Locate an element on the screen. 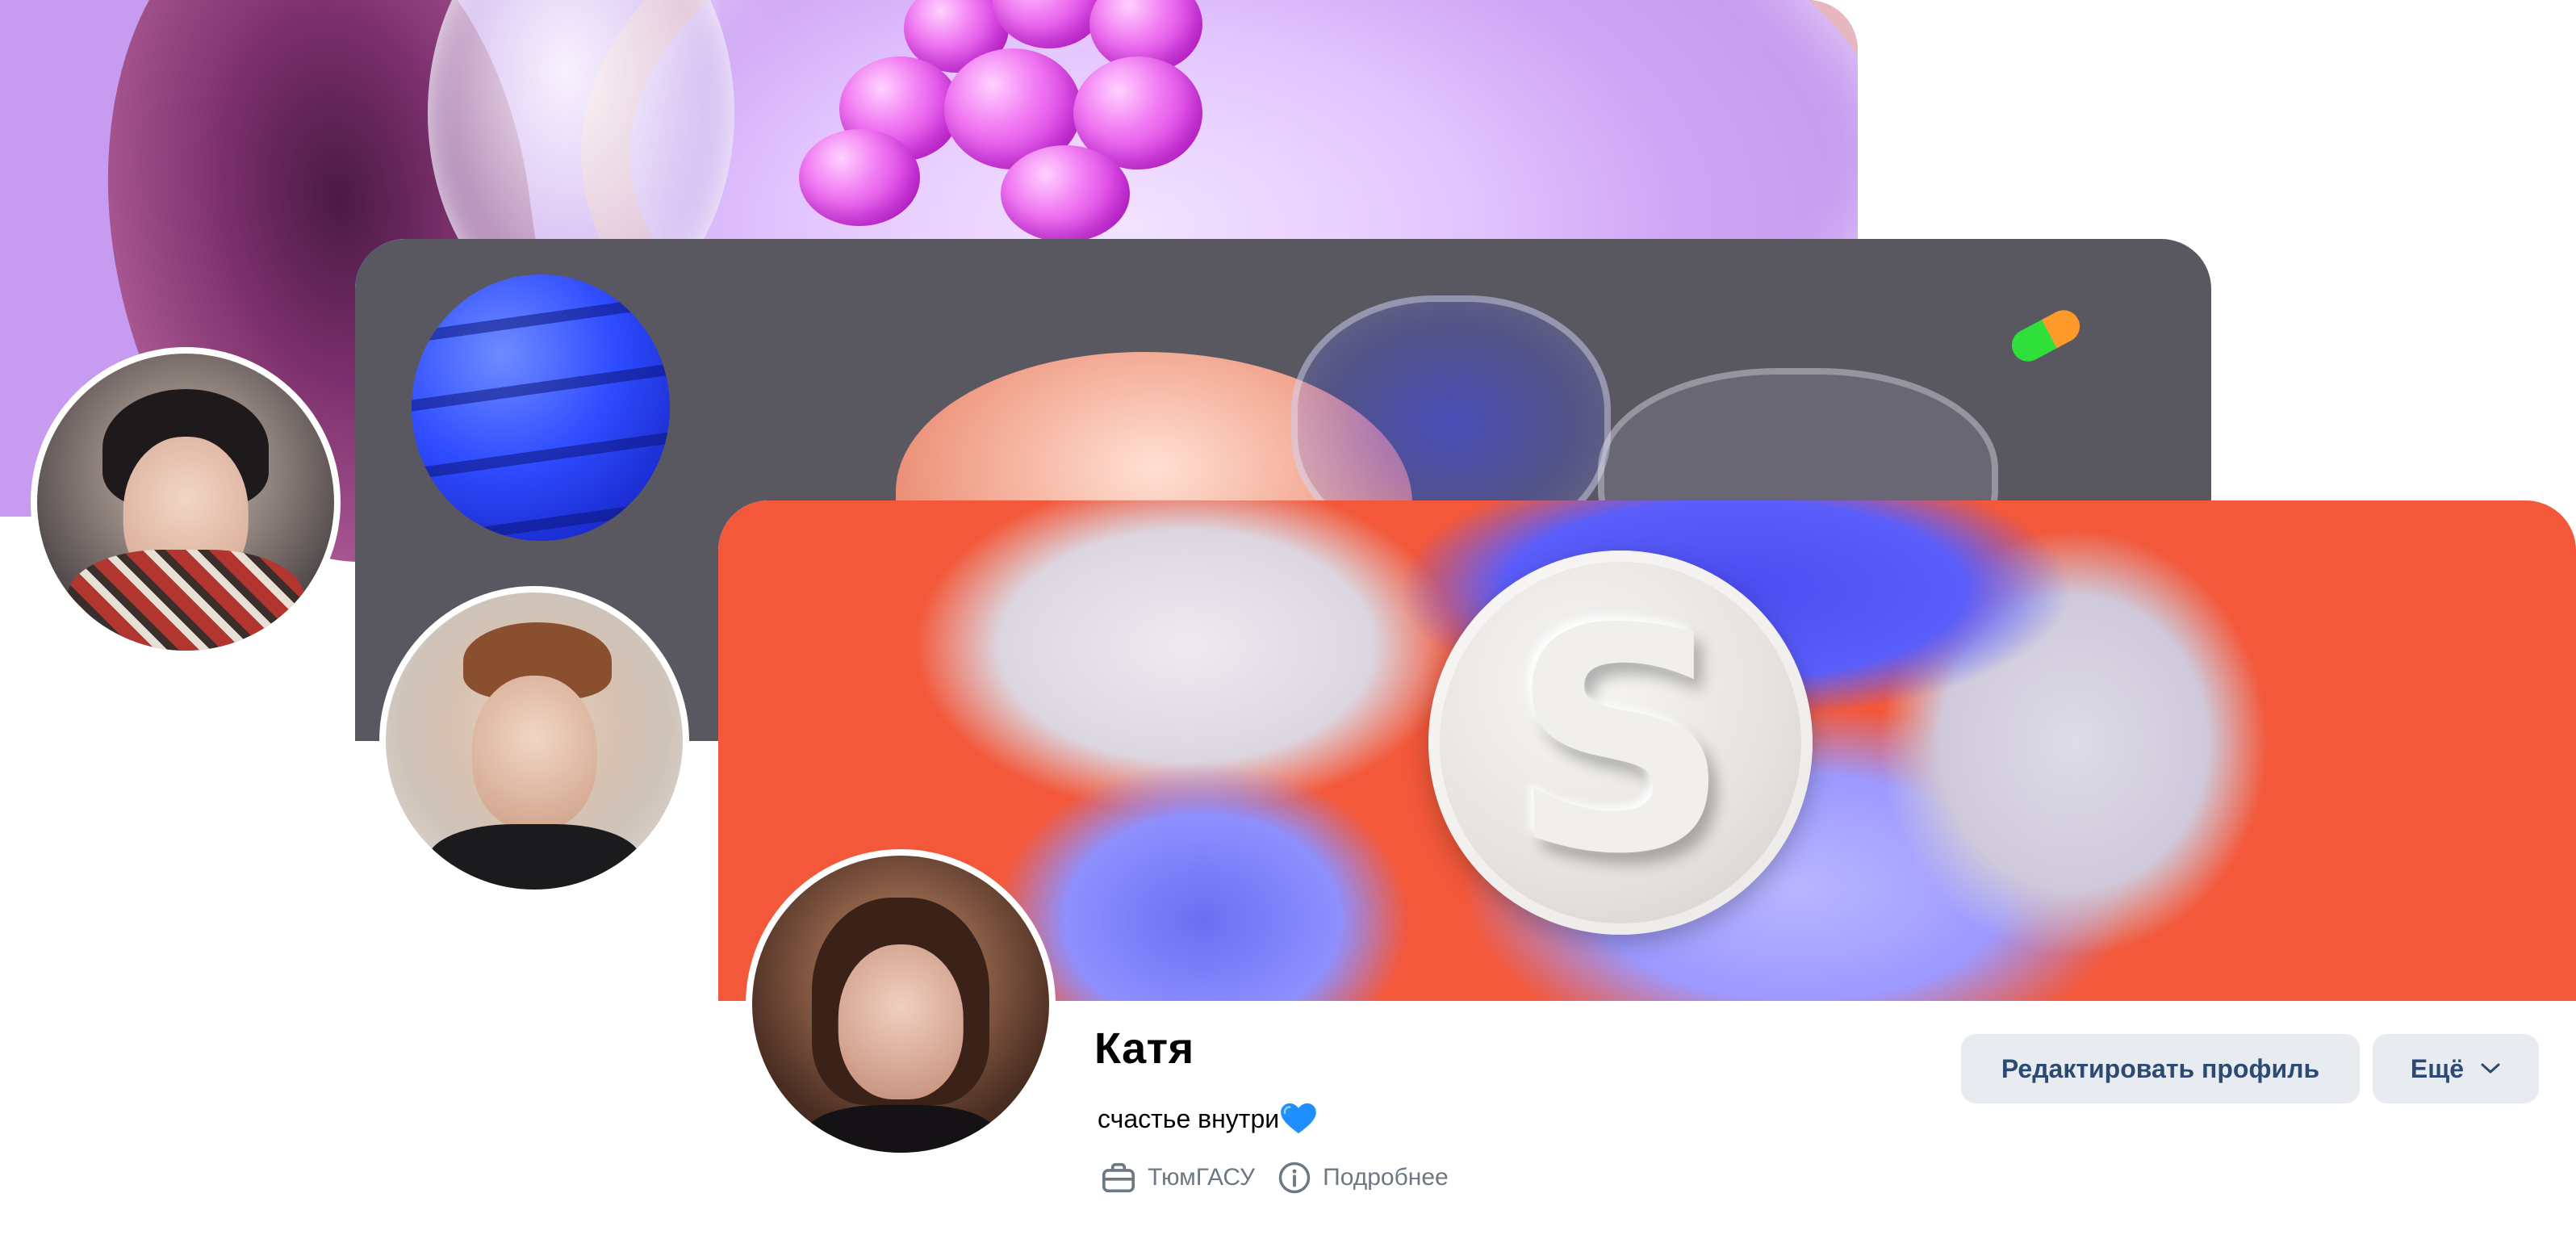 The height and width of the screenshot is (1256, 2576). profile-meta: ТюмГАСУ Подробнее is located at coordinates (1286, 1178).